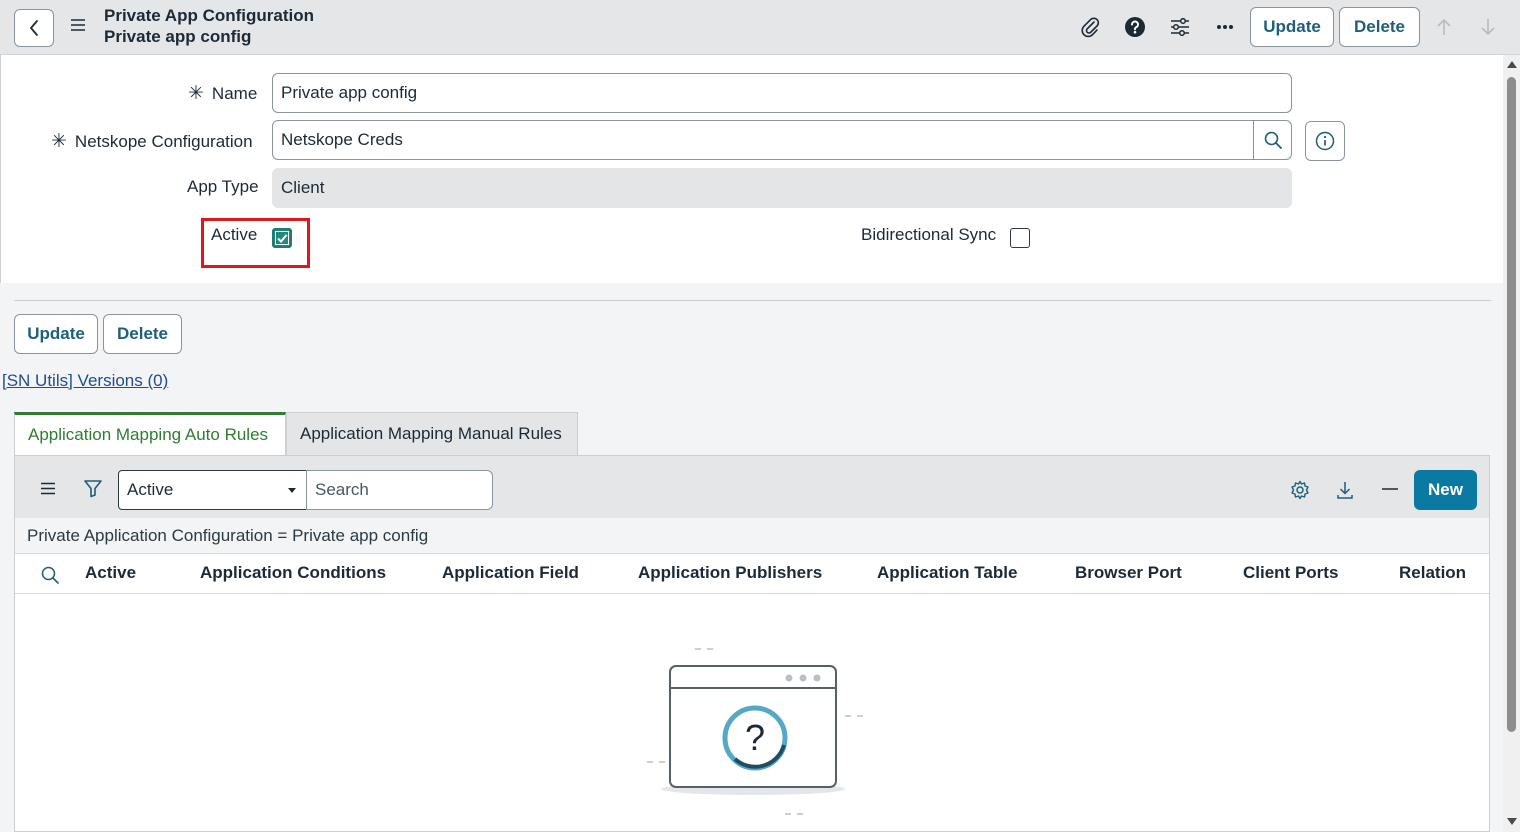 Image resolution: width=1520 pixels, height=832 pixels. I want to click on page-scrollbar, so click(1511, 443).